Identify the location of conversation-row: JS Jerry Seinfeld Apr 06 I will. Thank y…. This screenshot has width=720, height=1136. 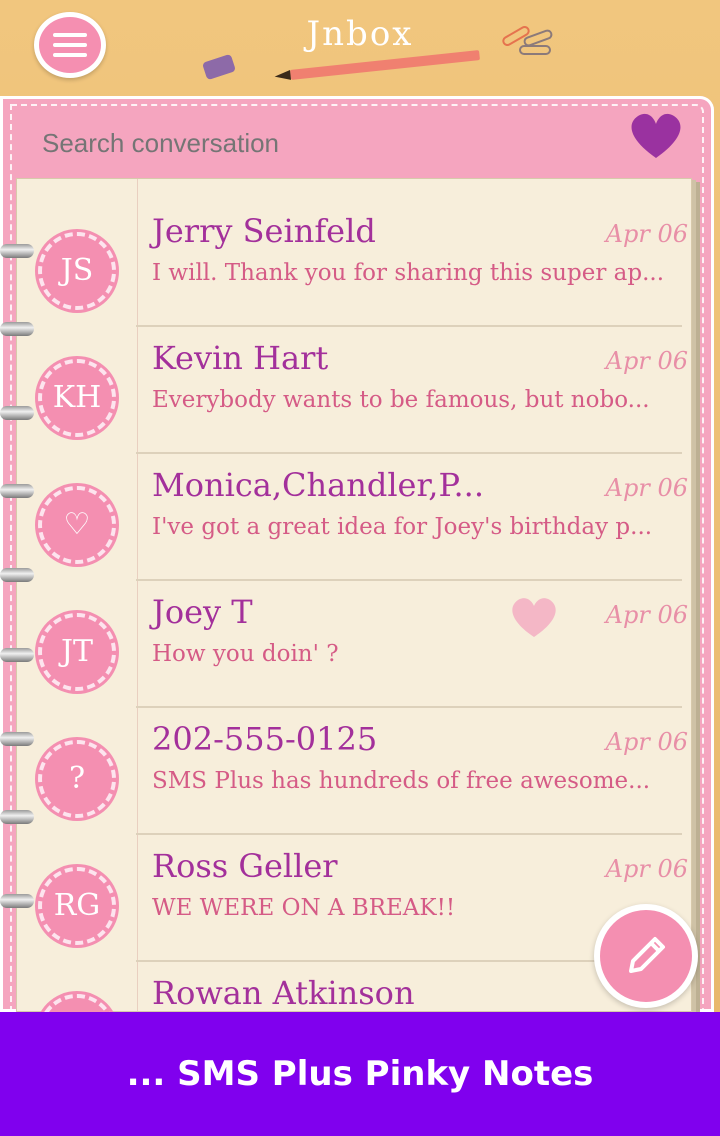
(354, 263).